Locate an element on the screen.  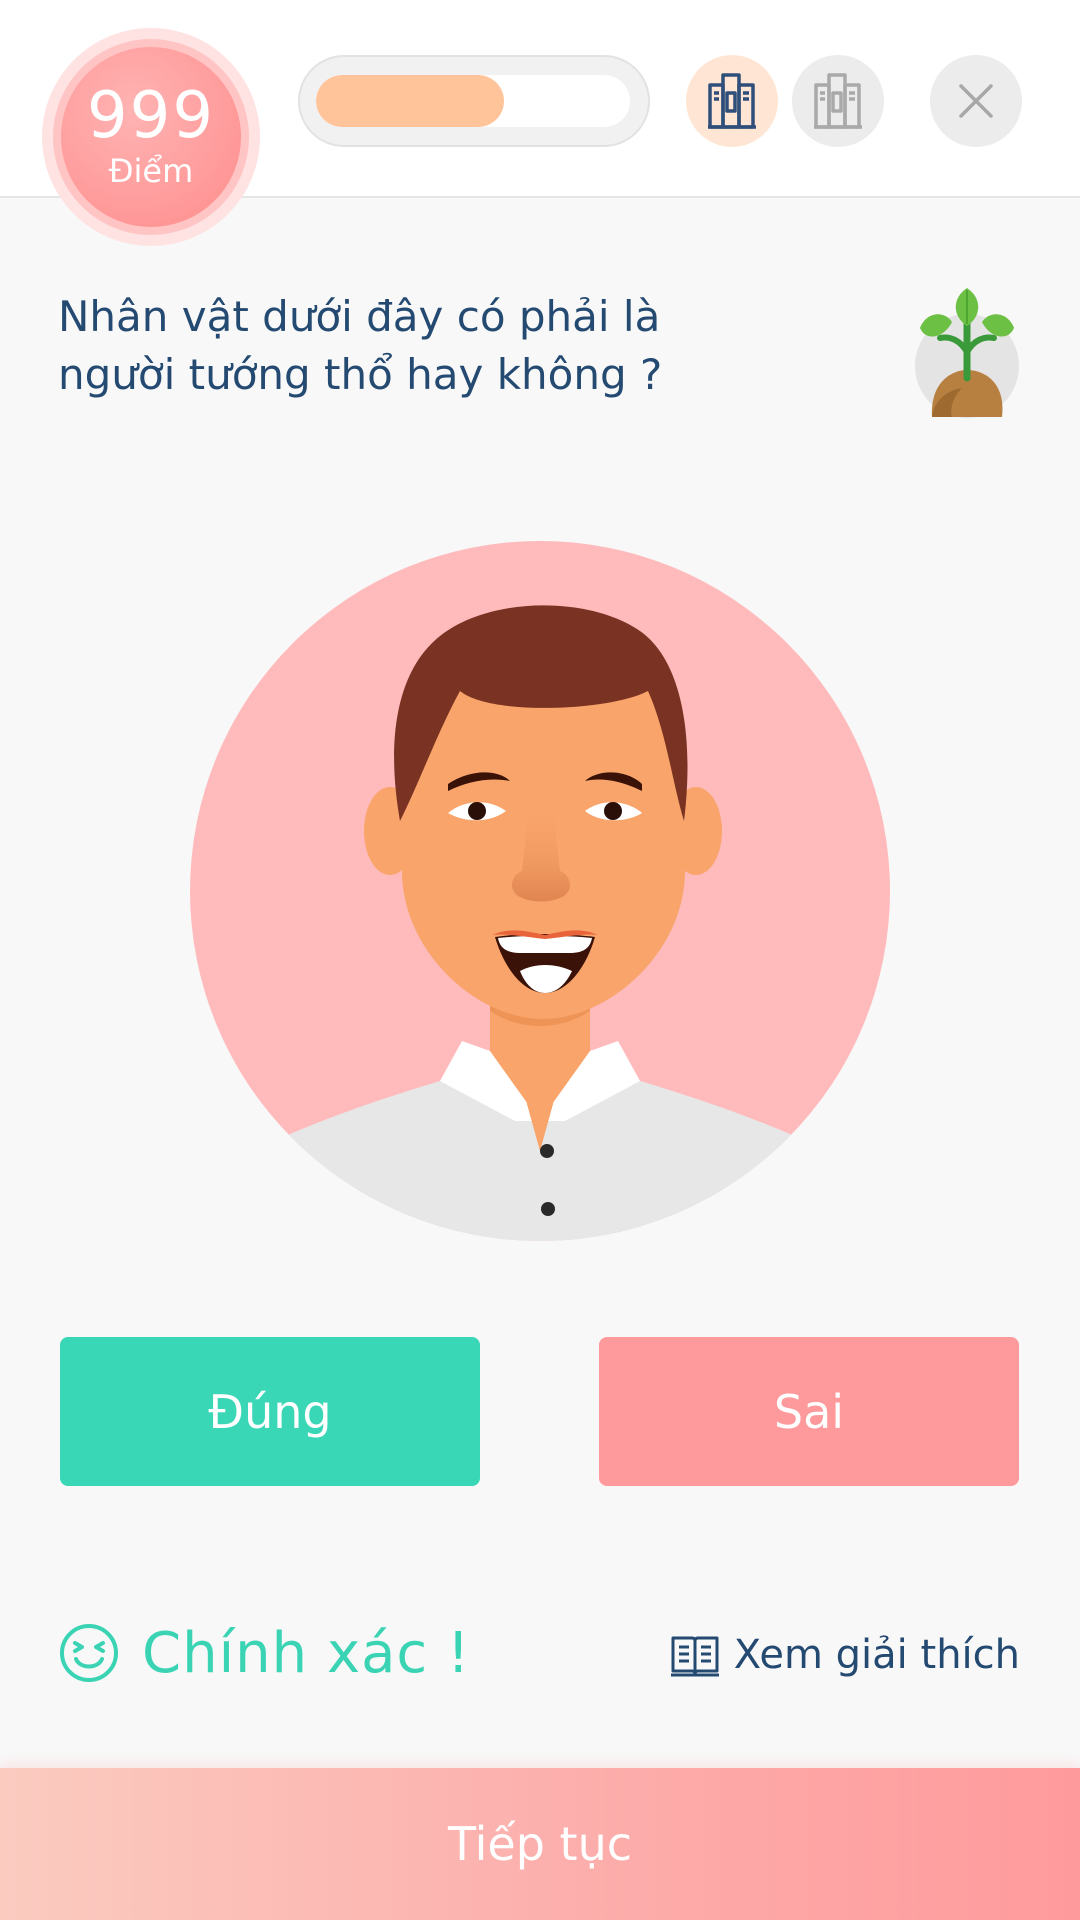
score-badge: 999 Điểm is located at coordinates (151, 137).